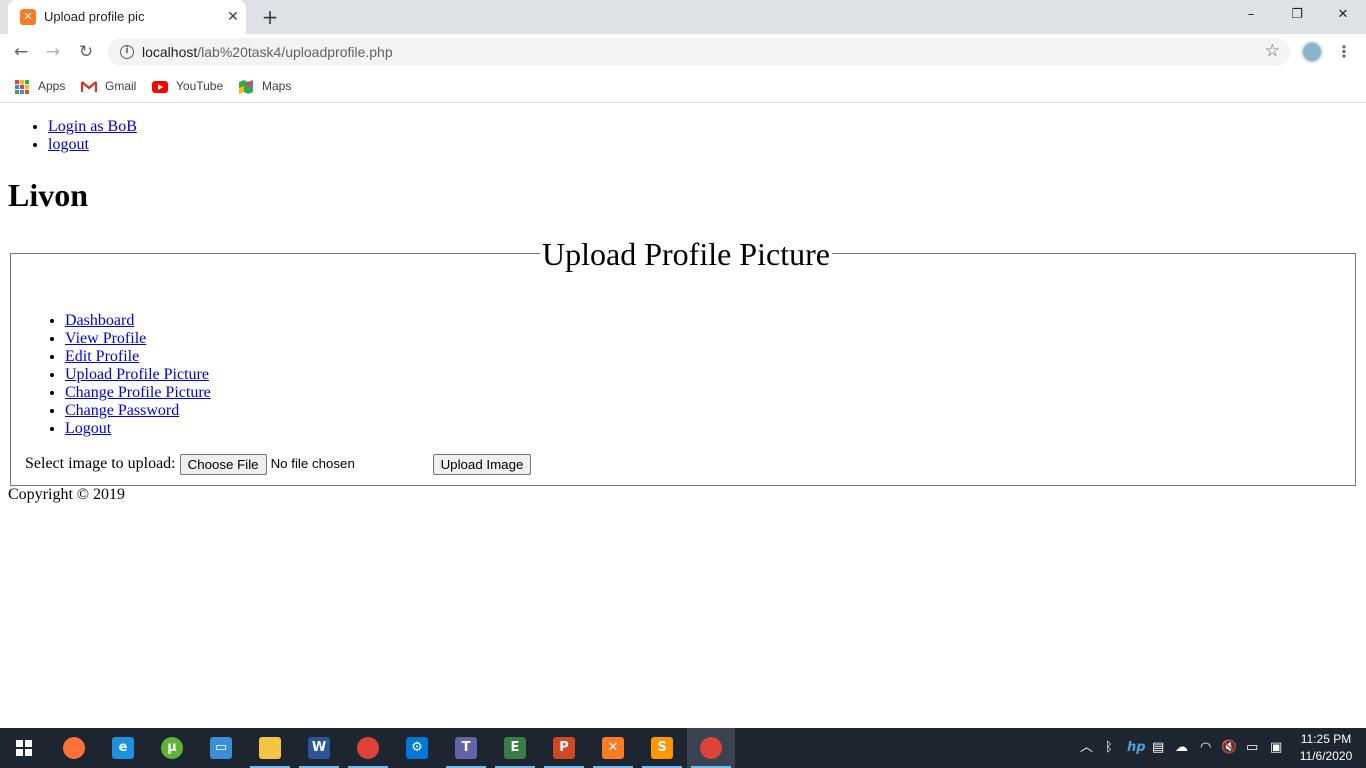 The width and height of the screenshot is (1366, 768). I want to click on file-status-text: No file chosen, so click(312, 464).